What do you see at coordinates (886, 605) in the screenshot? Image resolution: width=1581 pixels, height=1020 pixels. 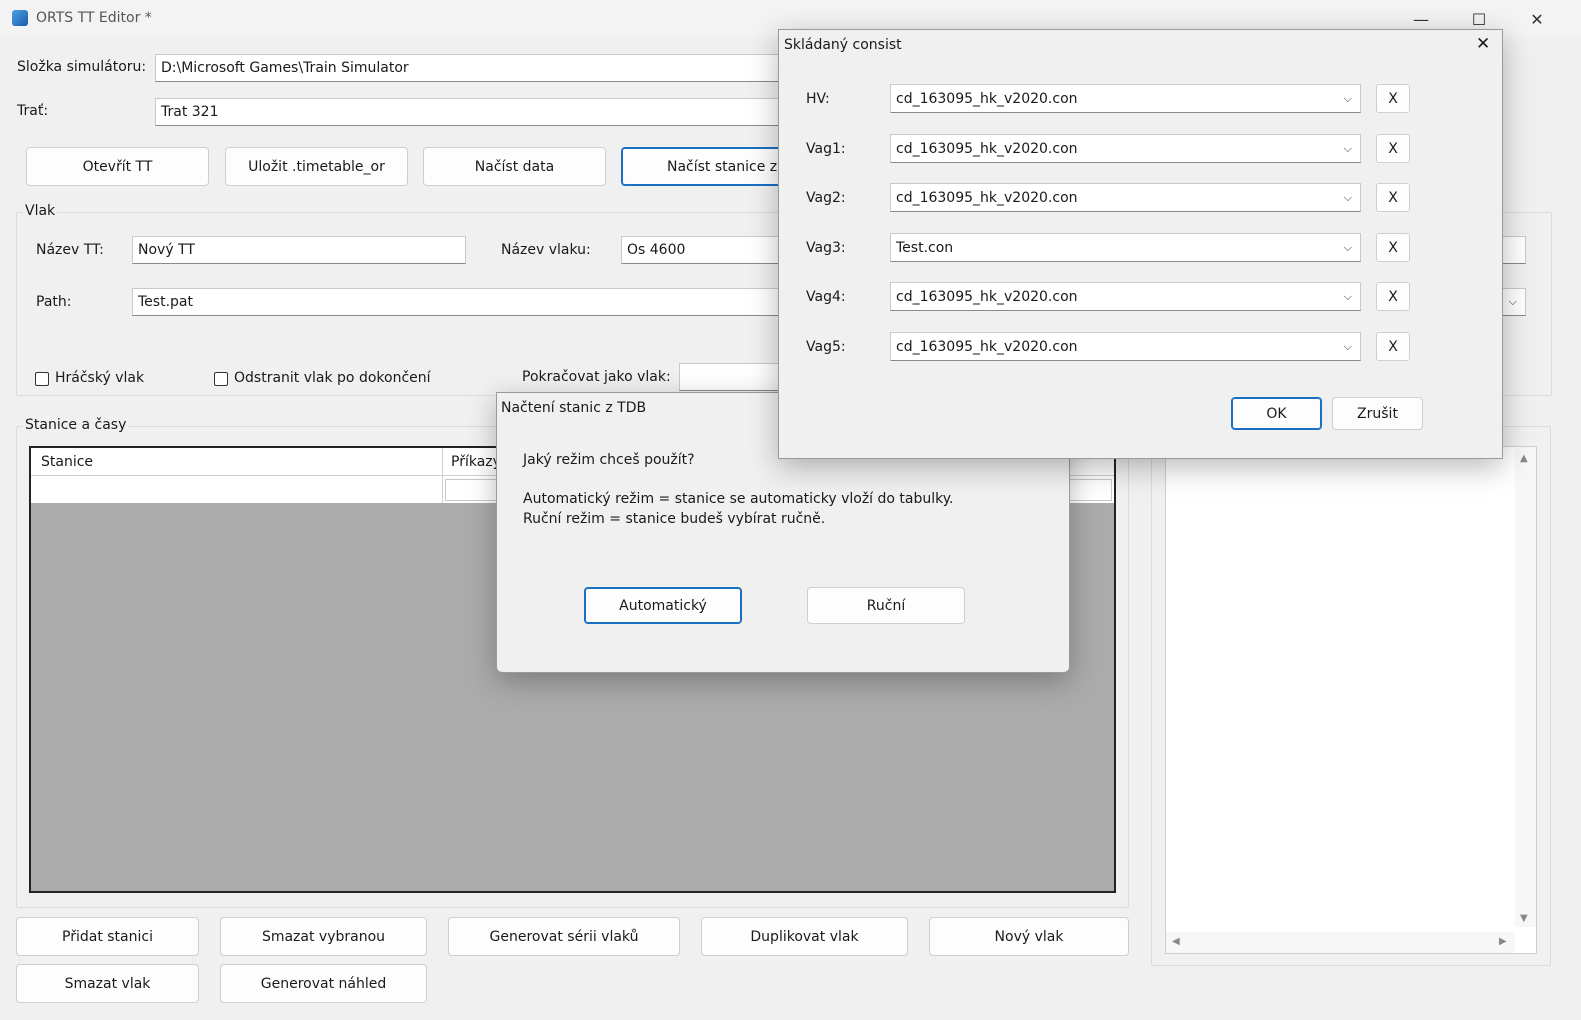 I see `manual-button: Ruční` at bounding box center [886, 605].